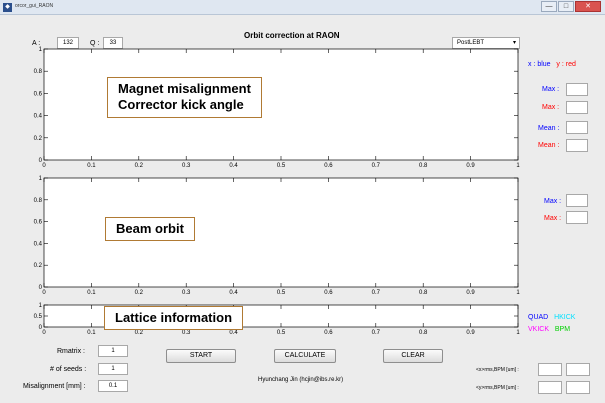  What do you see at coordinates (518, 333) in the screenshot?
I see `plot-3-xtick-label: 1` at bounding box center [518, 333].